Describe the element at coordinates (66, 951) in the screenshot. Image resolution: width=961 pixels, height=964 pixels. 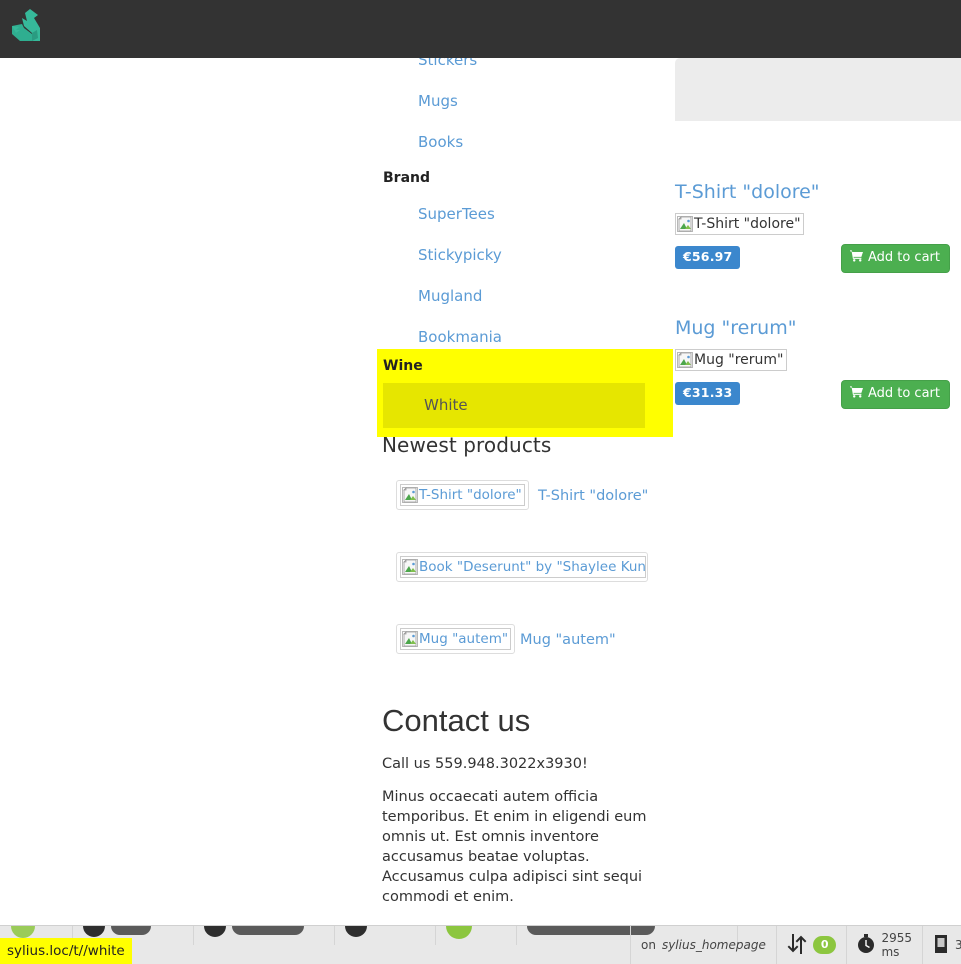
I see `link-status-tooltip: sylius.loc/t//white` at that location.